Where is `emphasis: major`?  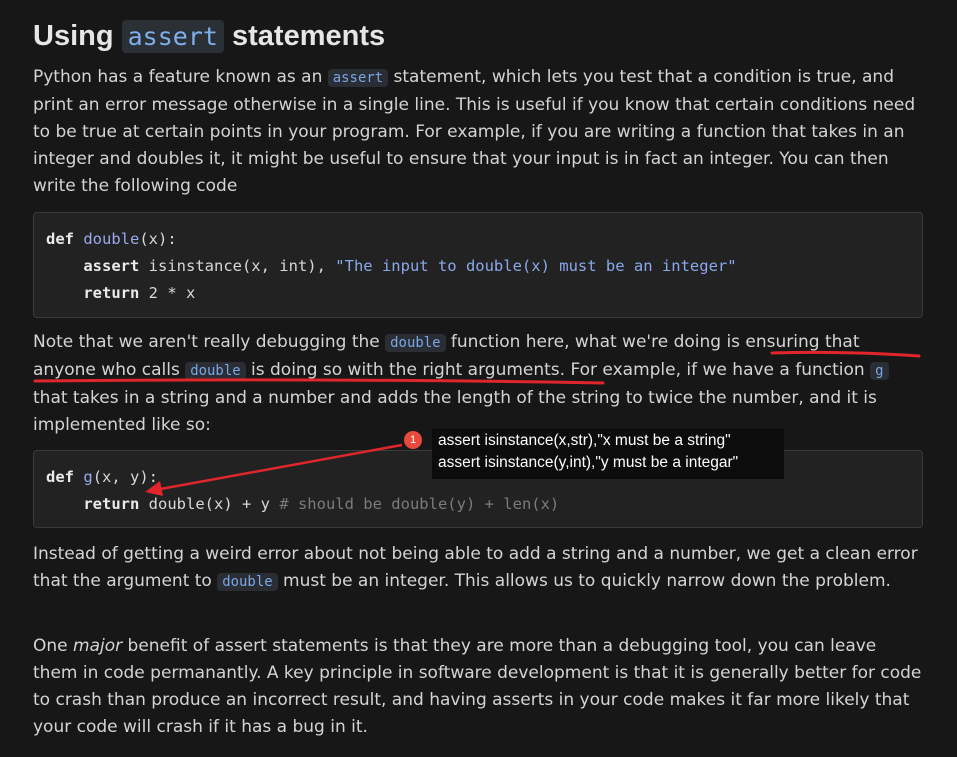
emphasis: major is located at coordinates (98, 646).